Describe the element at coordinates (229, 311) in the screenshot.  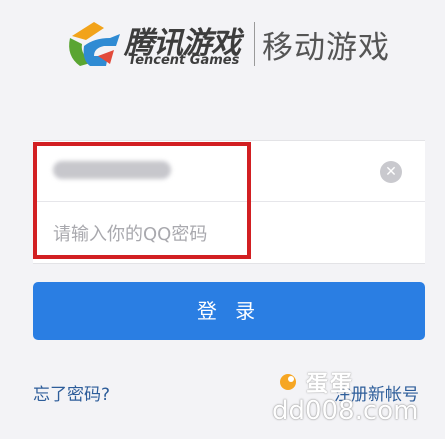
I see `login-button: 登 录` at that location.